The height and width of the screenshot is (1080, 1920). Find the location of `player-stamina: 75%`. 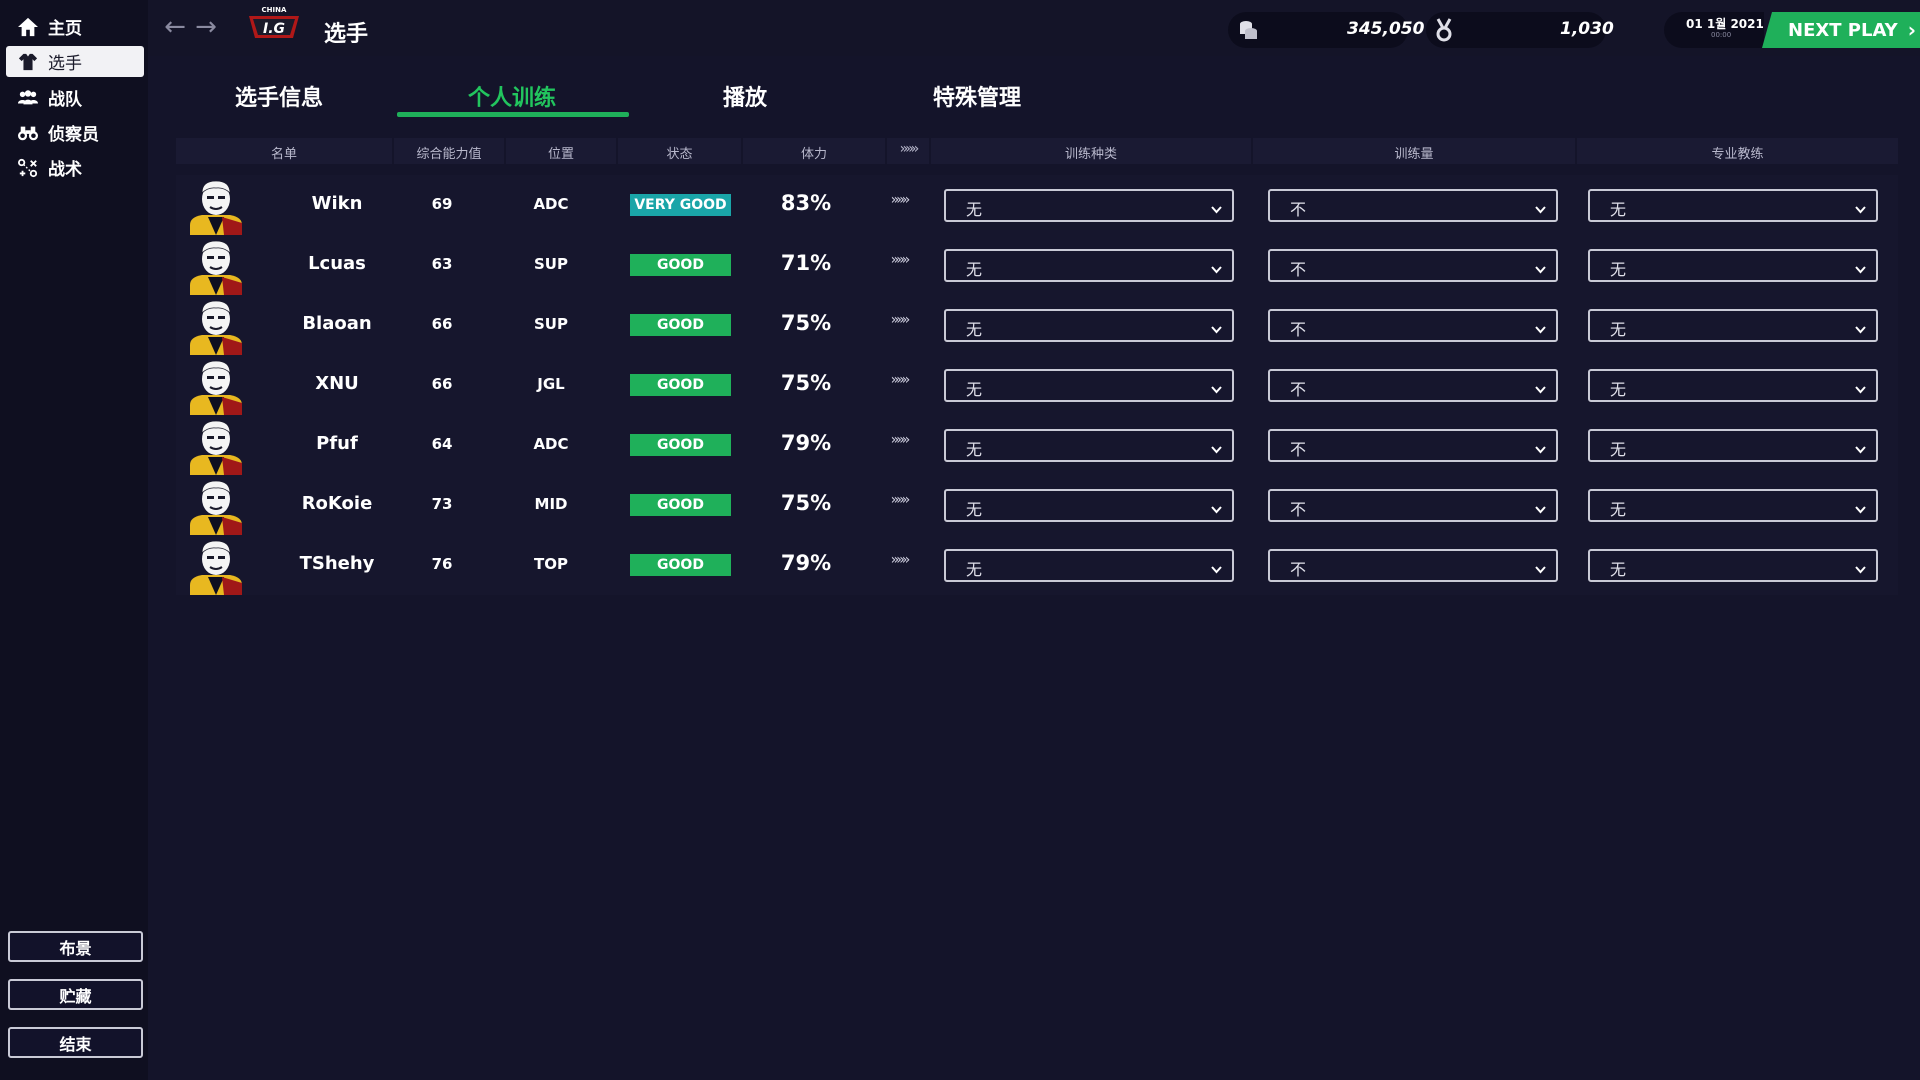

player-stamina: 75% is located at coordinates (806, 383).